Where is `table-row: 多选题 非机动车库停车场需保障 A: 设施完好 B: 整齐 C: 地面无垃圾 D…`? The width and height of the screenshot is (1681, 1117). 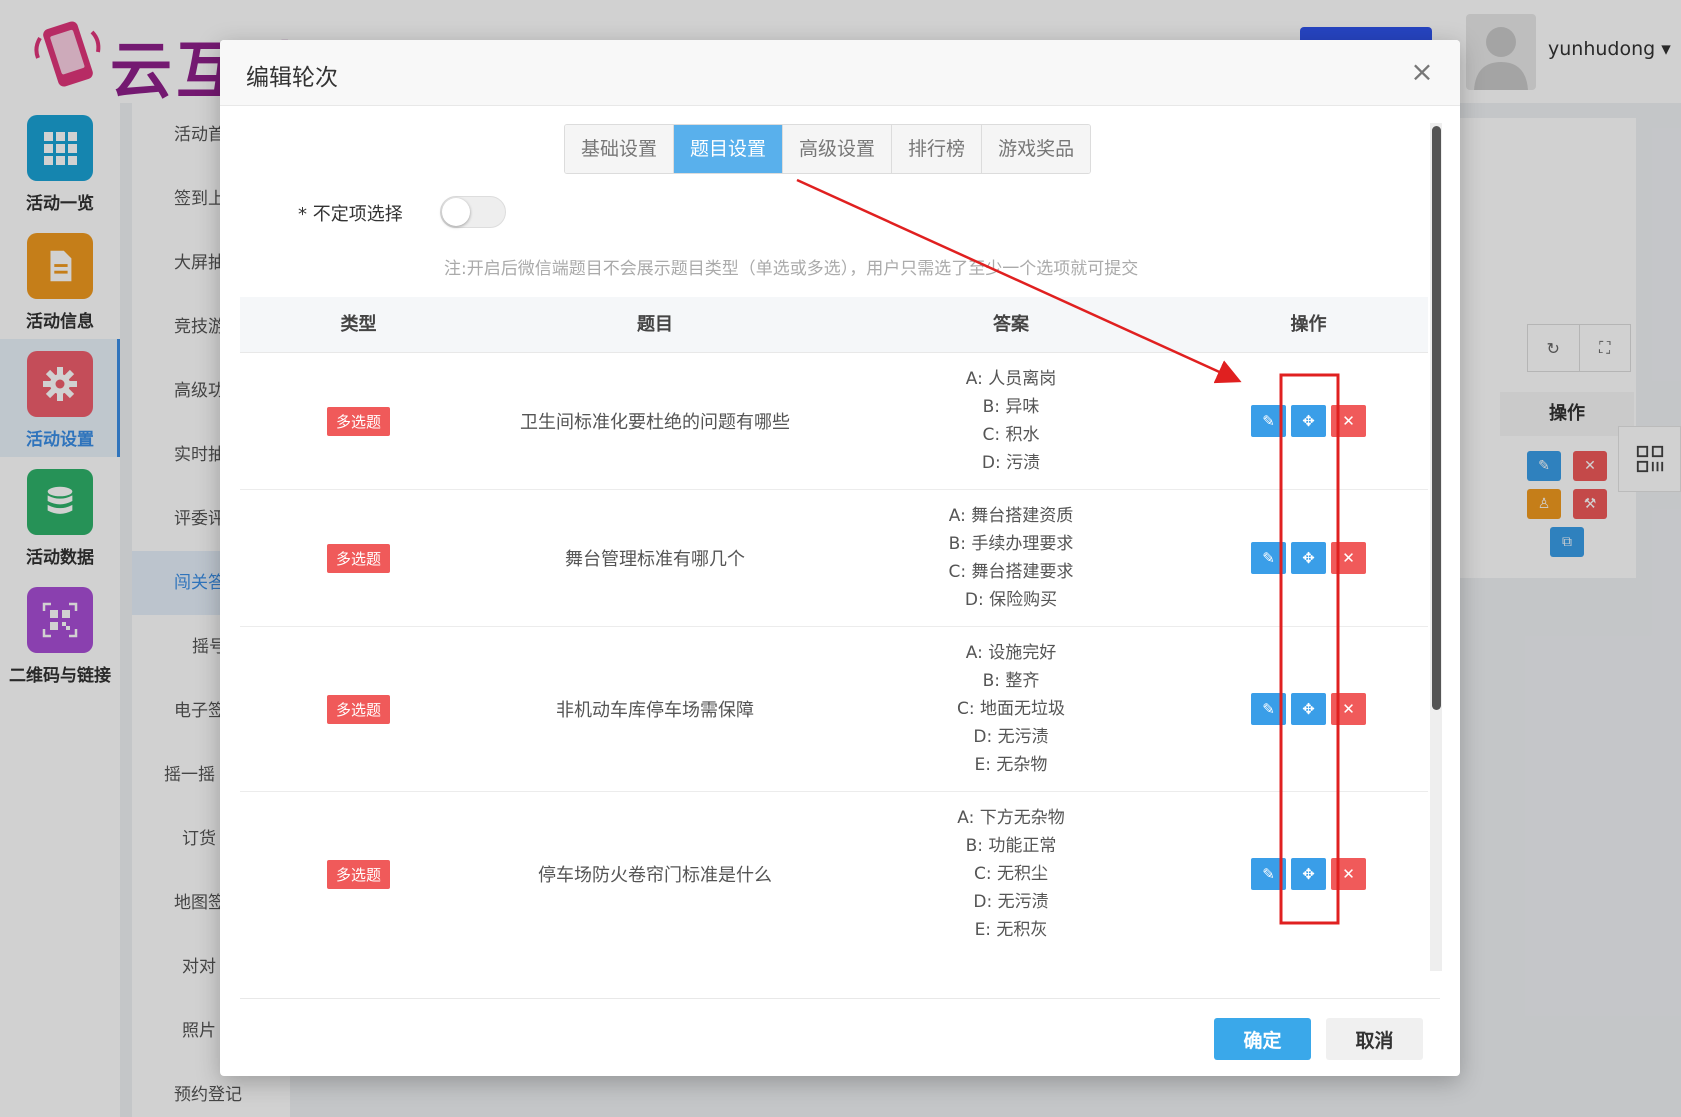 table-row: 多选题 非机动车库停车场需保障 A: 设施完好 B: 整齐 C: 地面无垃圾 D… is located at coordinates (834, 709).